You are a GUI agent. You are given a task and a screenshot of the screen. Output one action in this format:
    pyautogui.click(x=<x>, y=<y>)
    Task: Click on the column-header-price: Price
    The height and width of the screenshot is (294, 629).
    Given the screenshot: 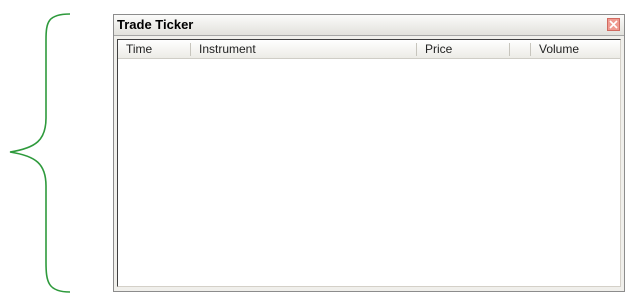 What is the action you would take?
    pyautogui.click(x=463, y=49)
    